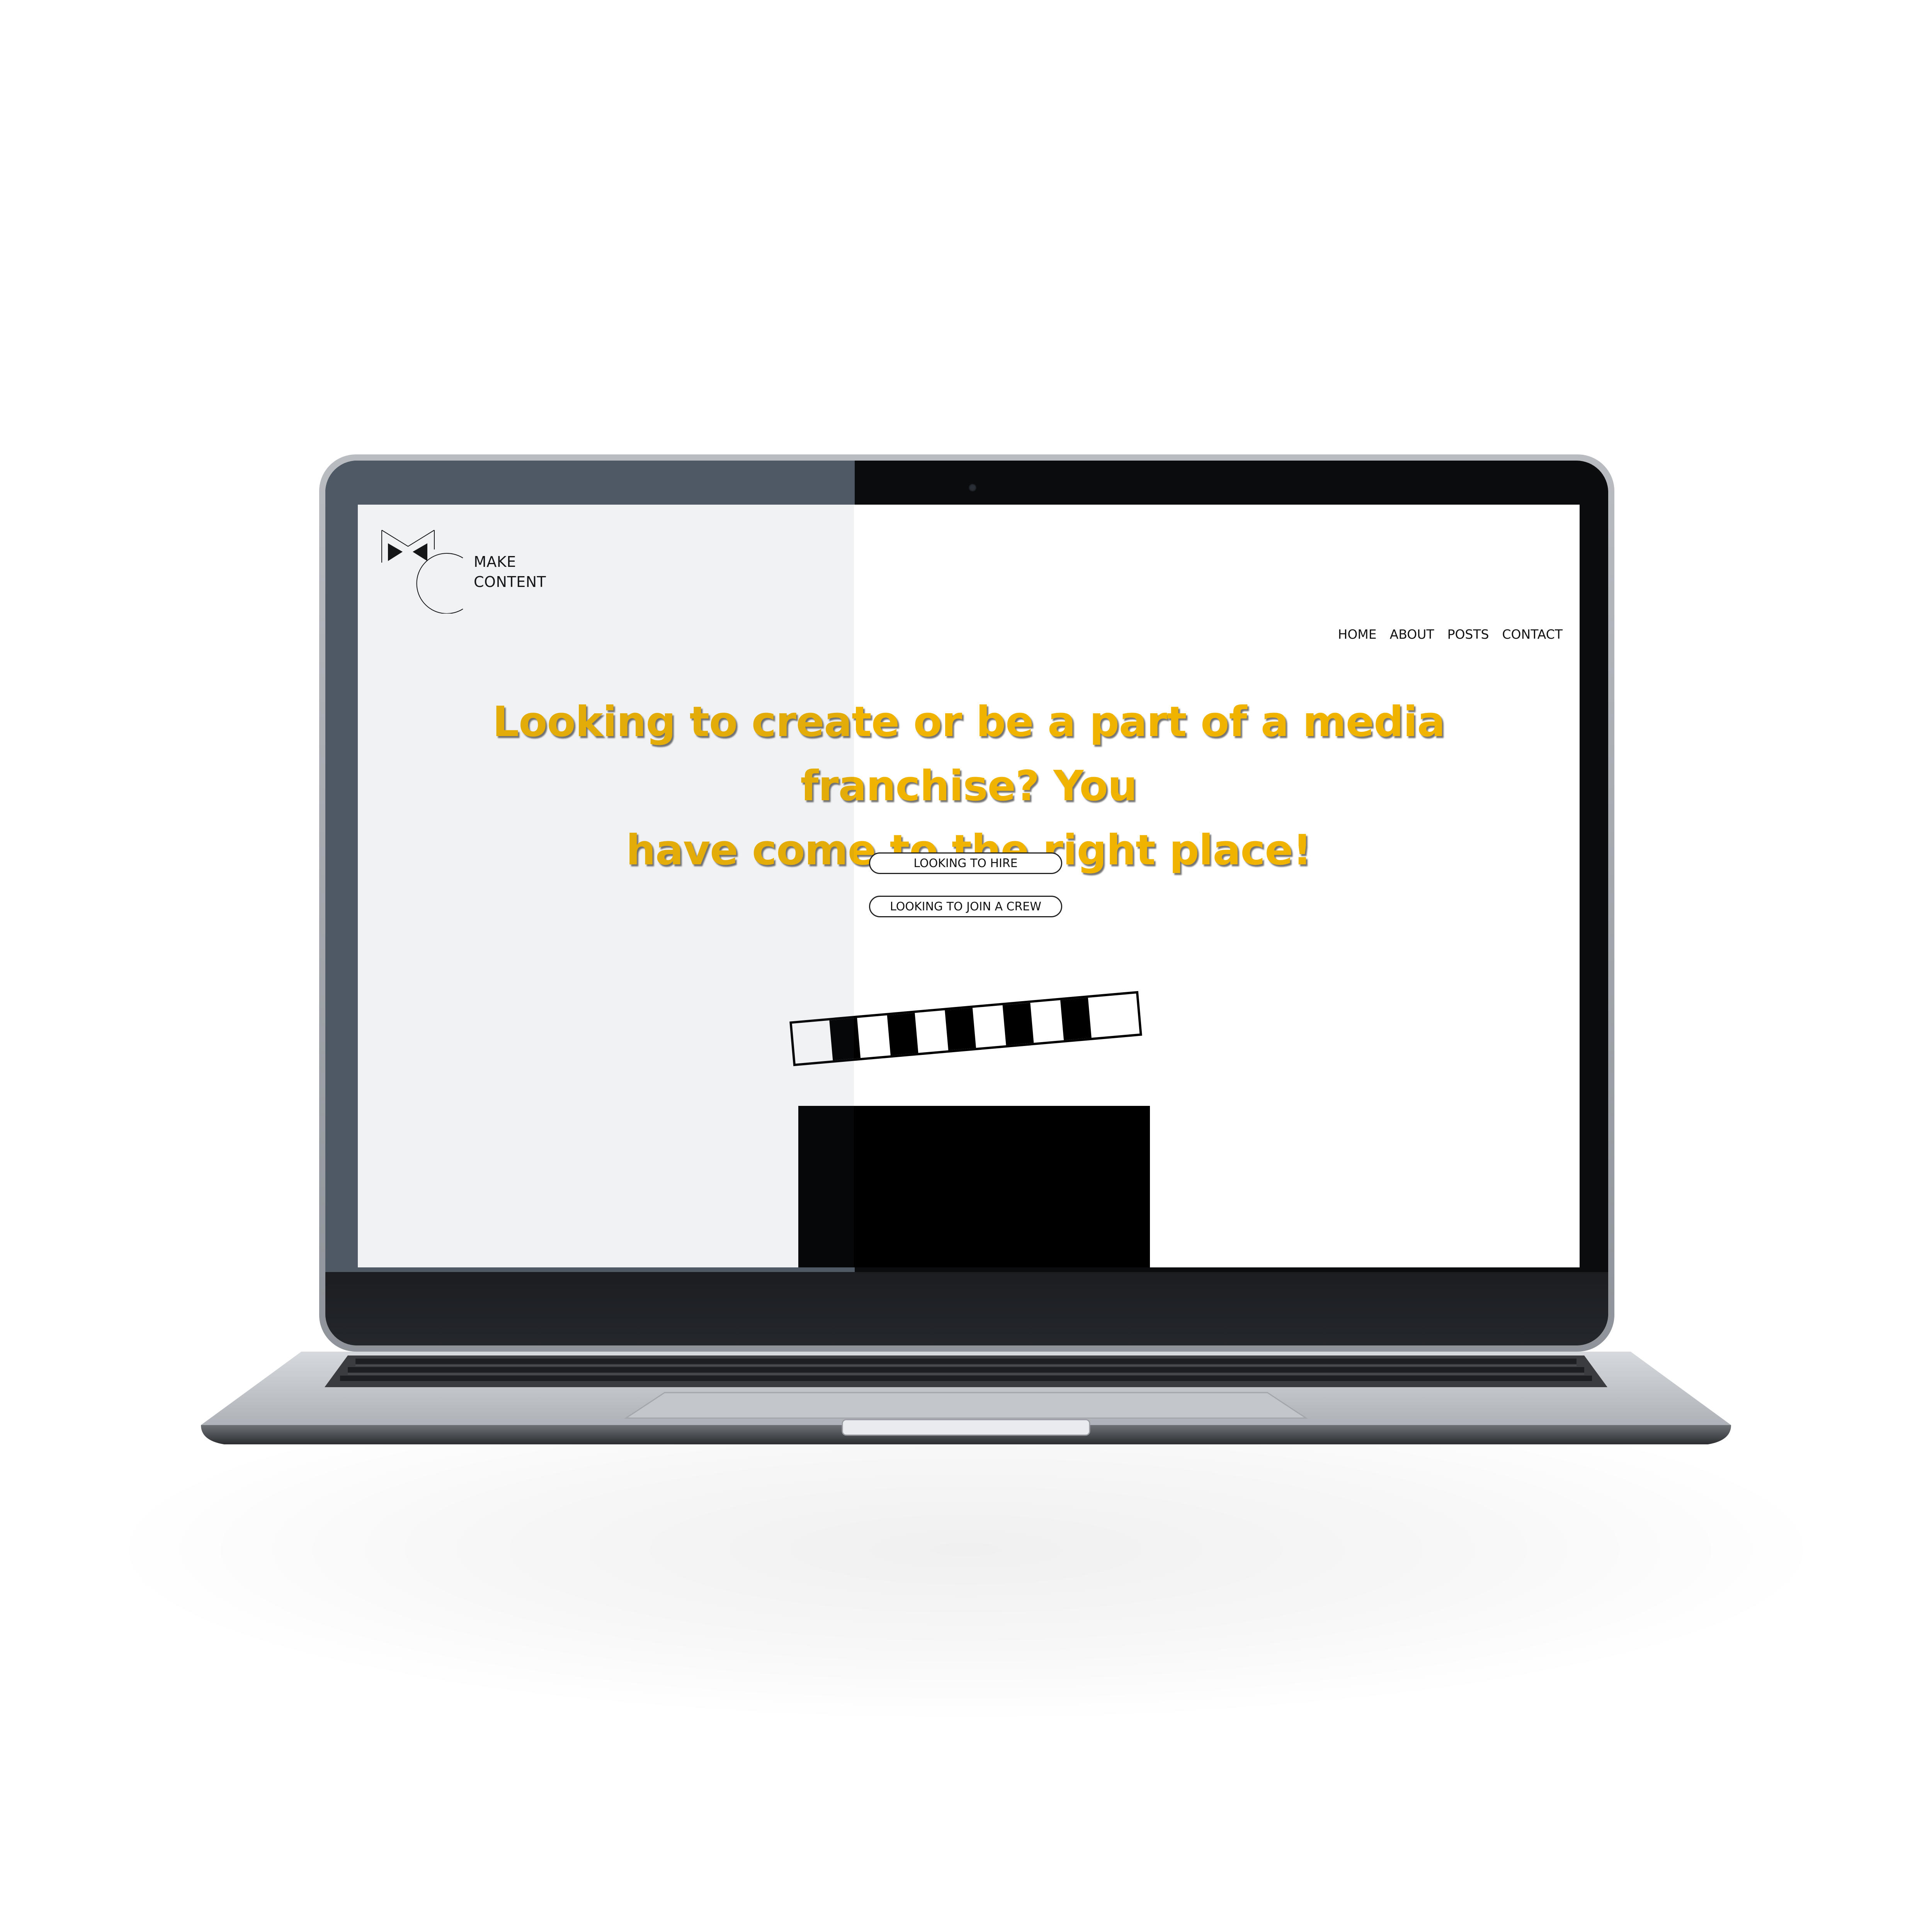  What do you see at coordinates (966, 1398) in the screenshot?
I see `laptop-base` at bounding box center [966, 1398].